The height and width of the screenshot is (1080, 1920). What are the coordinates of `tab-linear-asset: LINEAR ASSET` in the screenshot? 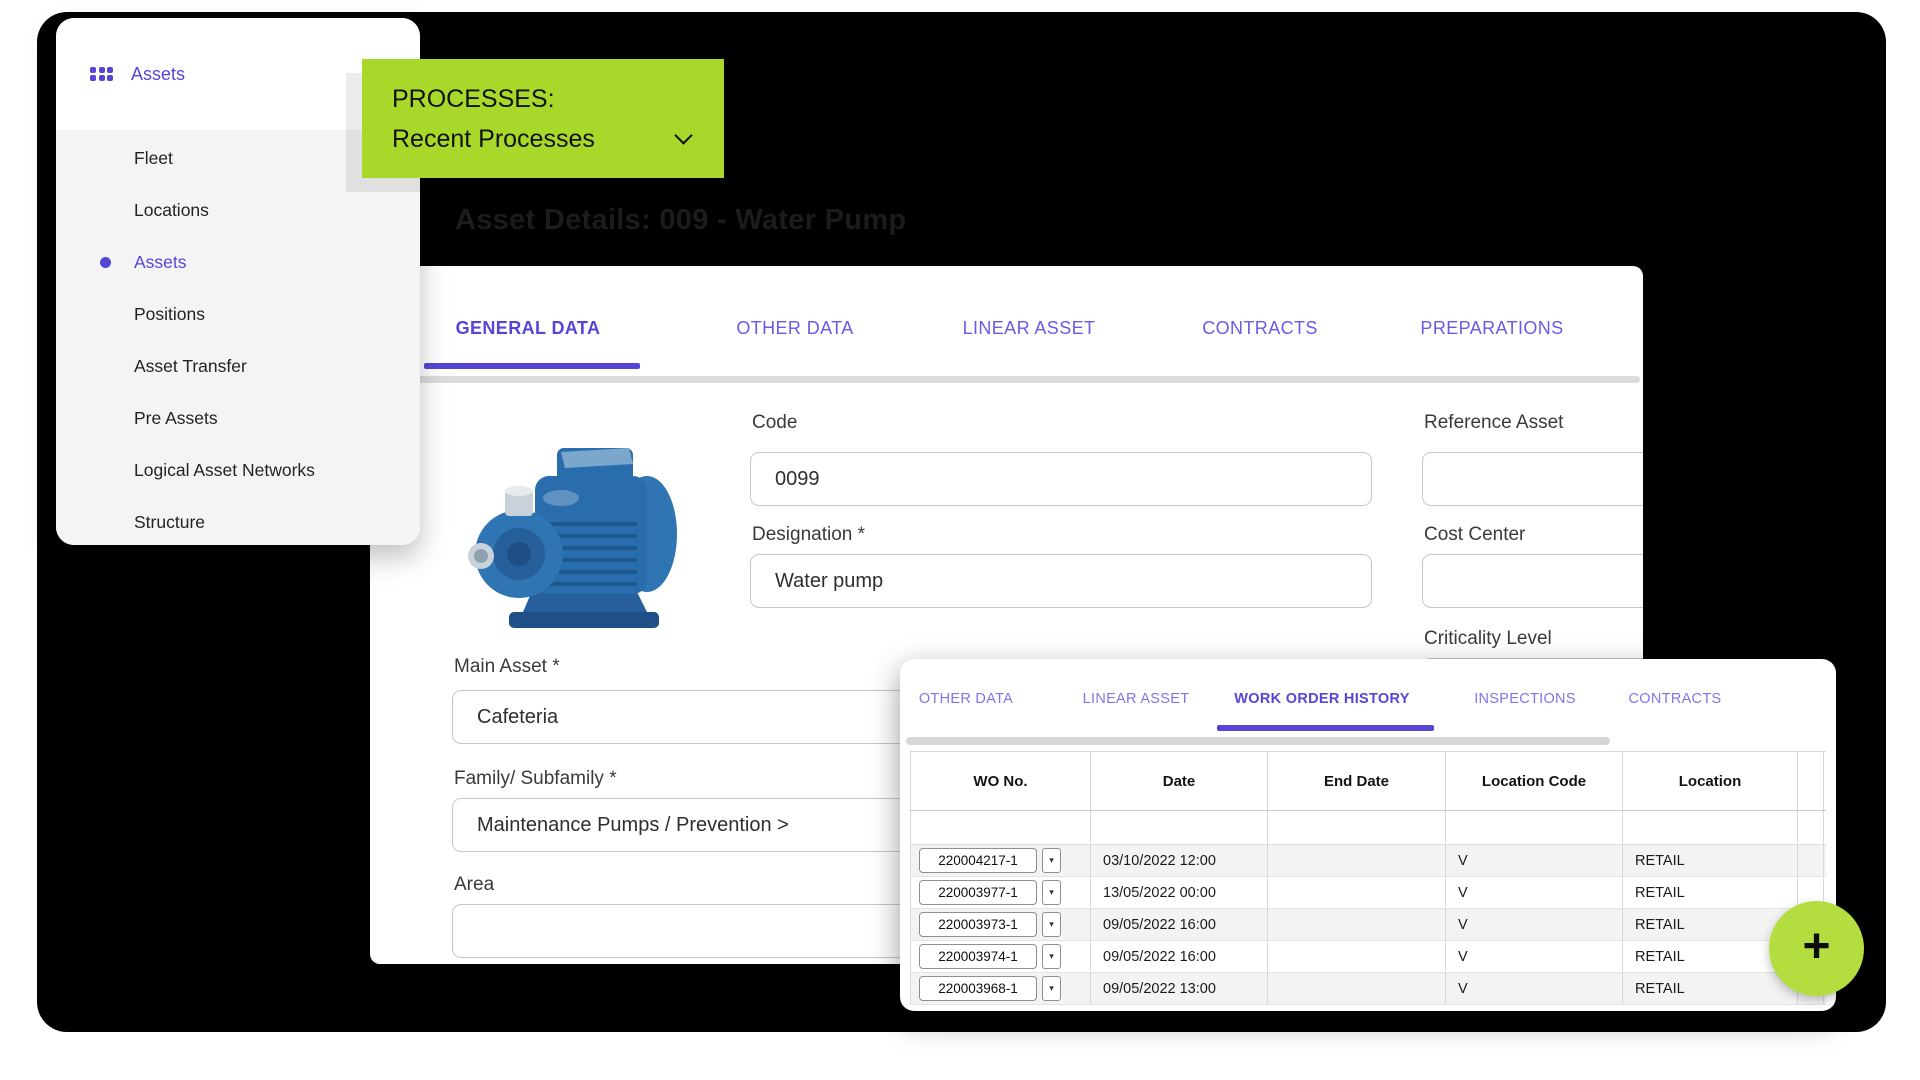 It's located at (1029, 328).